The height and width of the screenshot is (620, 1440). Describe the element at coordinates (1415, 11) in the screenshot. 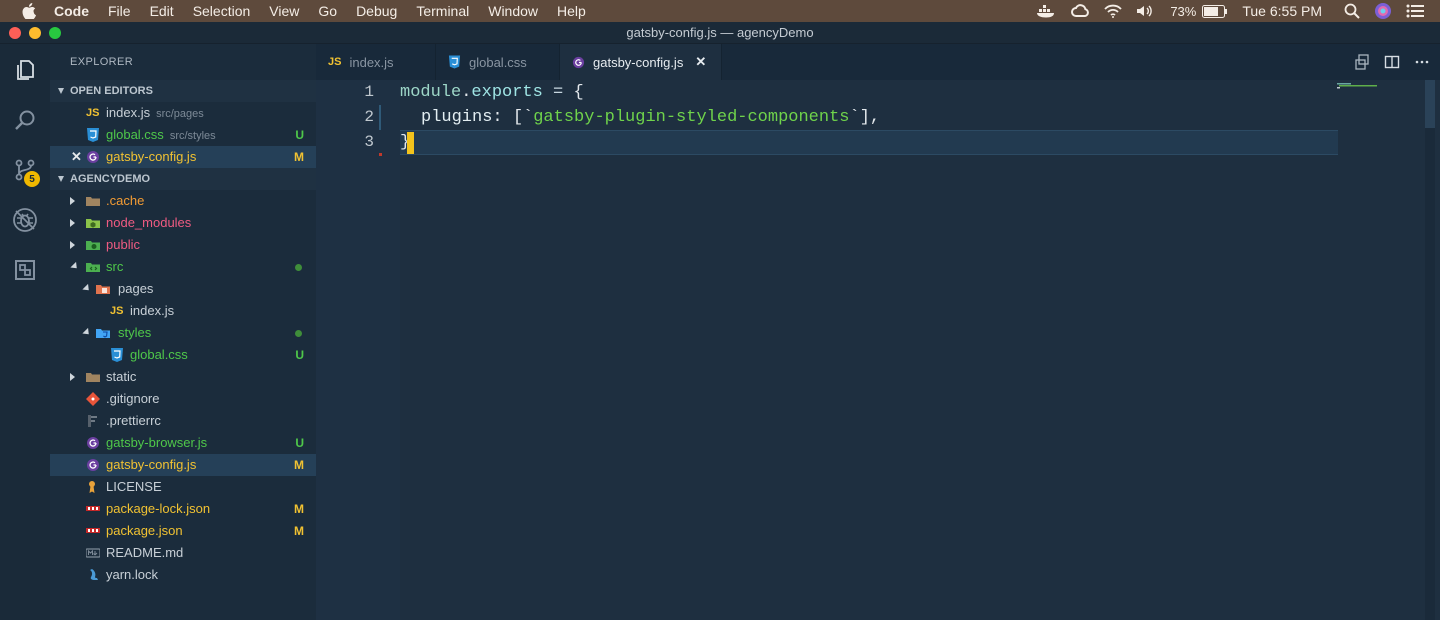

I see `notification-center-icon` at that location.